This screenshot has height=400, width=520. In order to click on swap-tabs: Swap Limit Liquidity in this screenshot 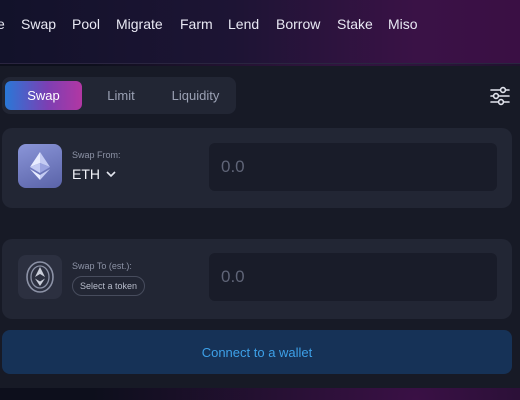, I will do `click(119, 95)`.